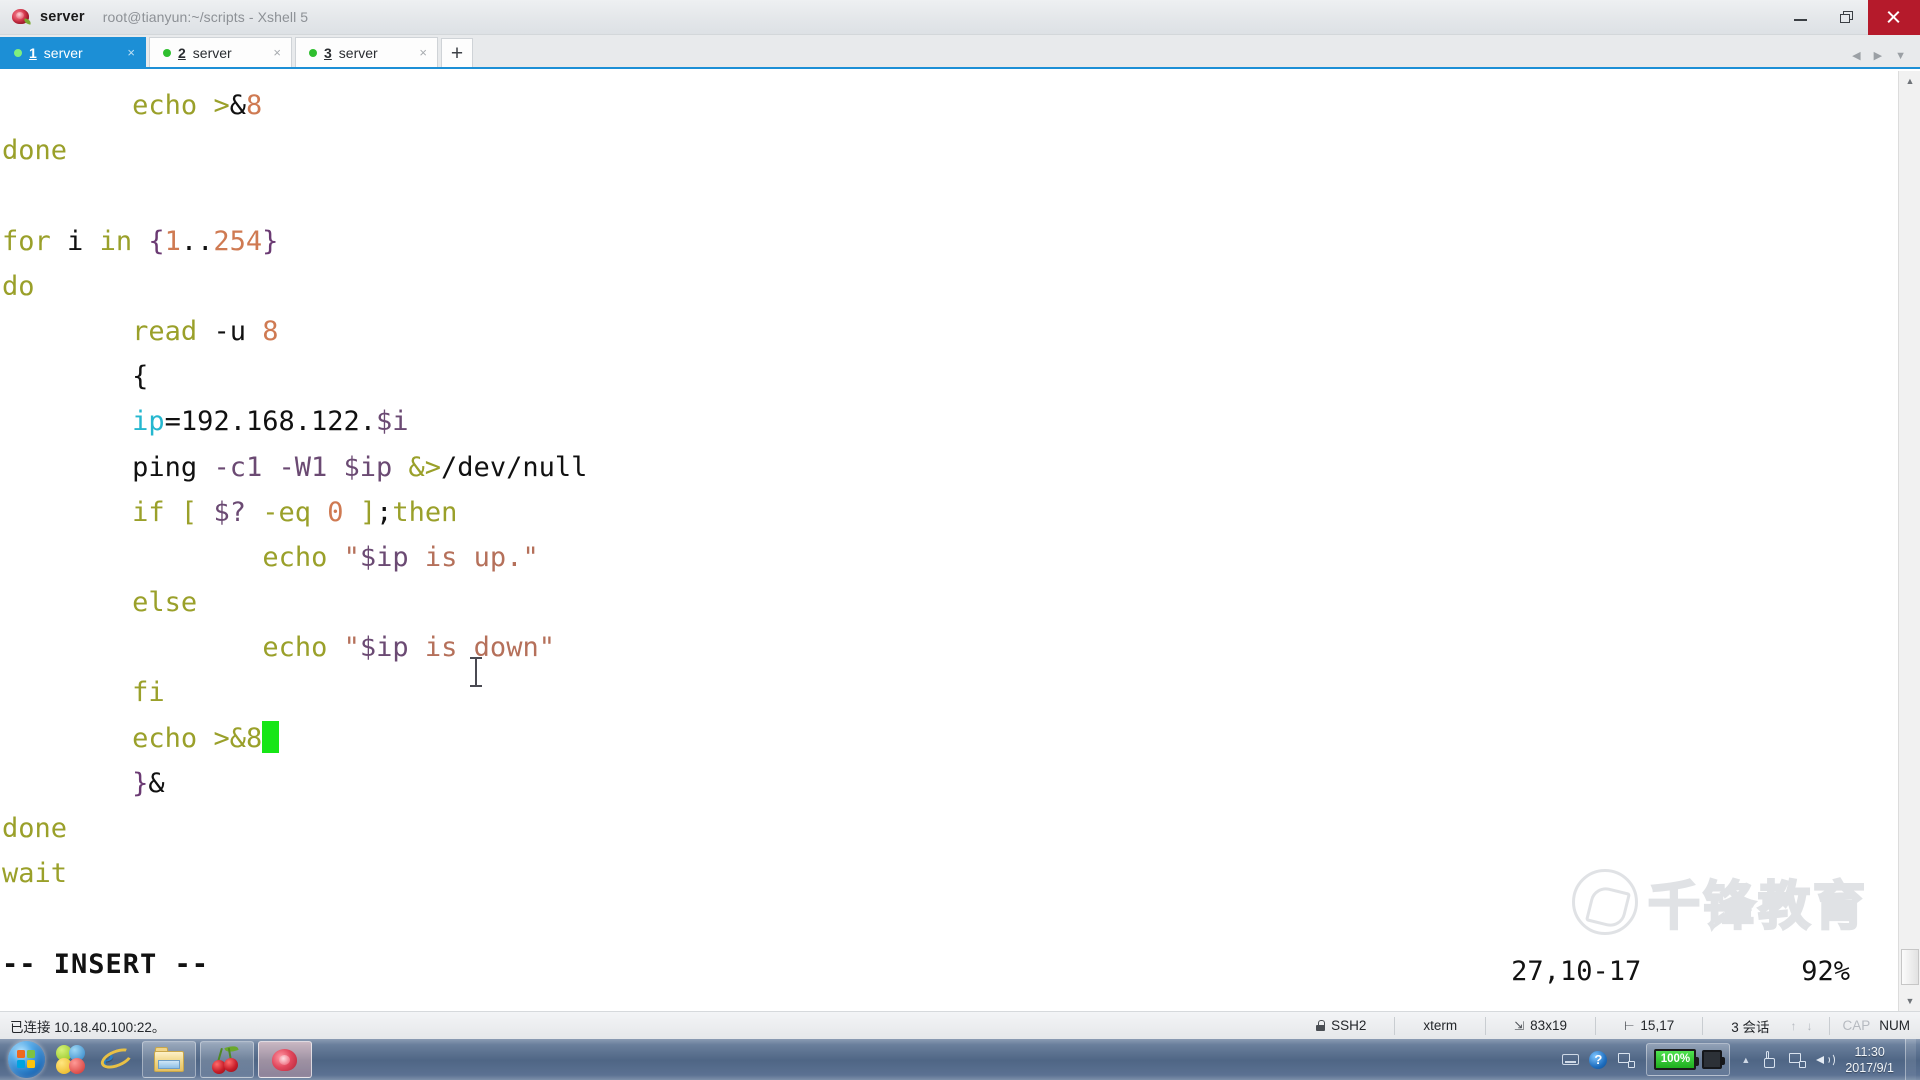 This screenshot has width=1920, height=1080. Describe the element at coordinates (1657, 1025) in the screenshot. I see `cursor-label: 15,17` at that location.